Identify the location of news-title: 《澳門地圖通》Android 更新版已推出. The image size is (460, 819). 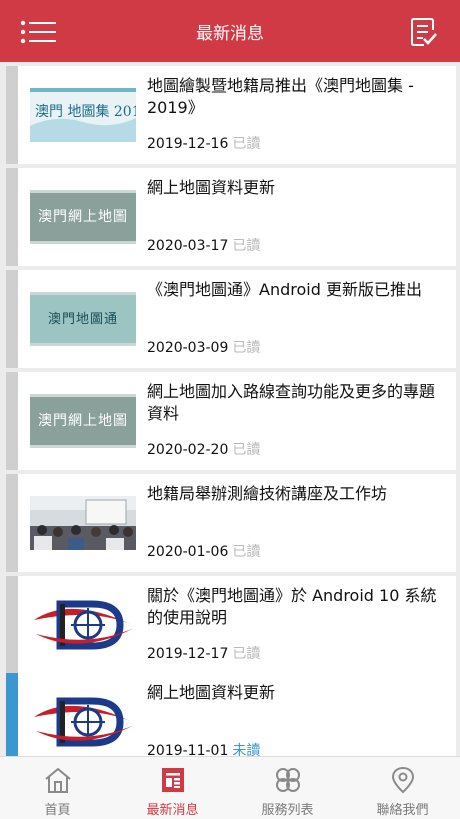
(284, 289).